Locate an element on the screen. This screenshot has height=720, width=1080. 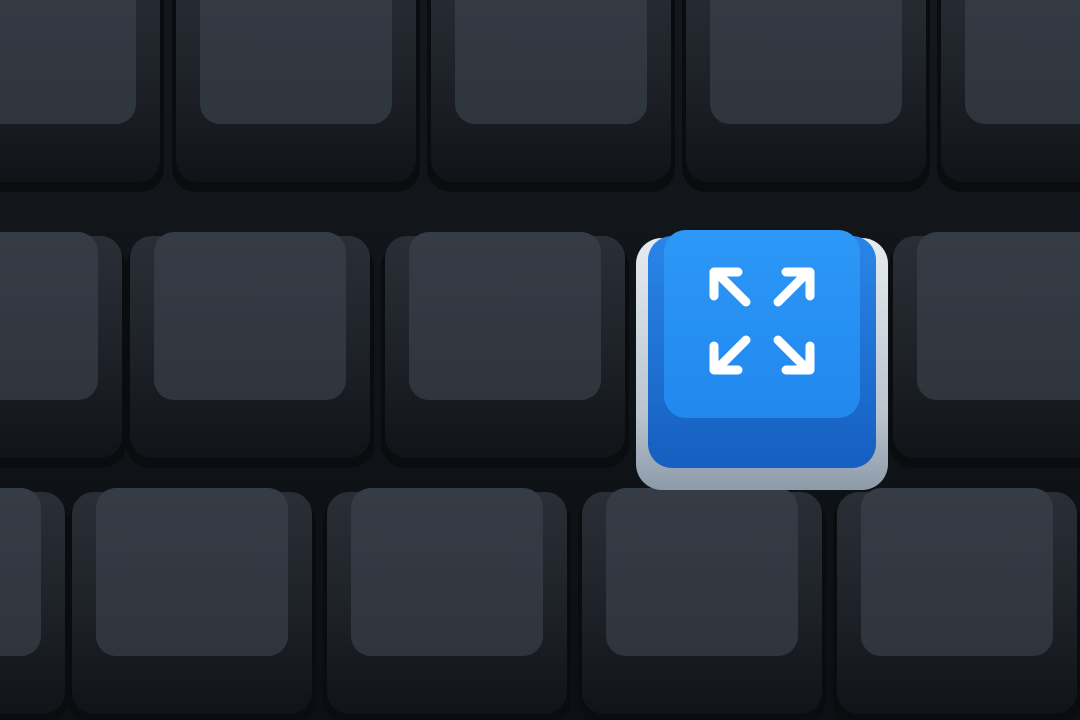
highlighted-key is located at coordinates (762, 360).